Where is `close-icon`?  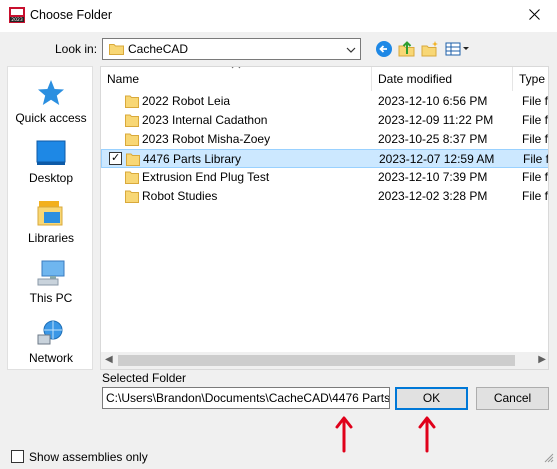 close-icon is located at coordinates (534, 16).